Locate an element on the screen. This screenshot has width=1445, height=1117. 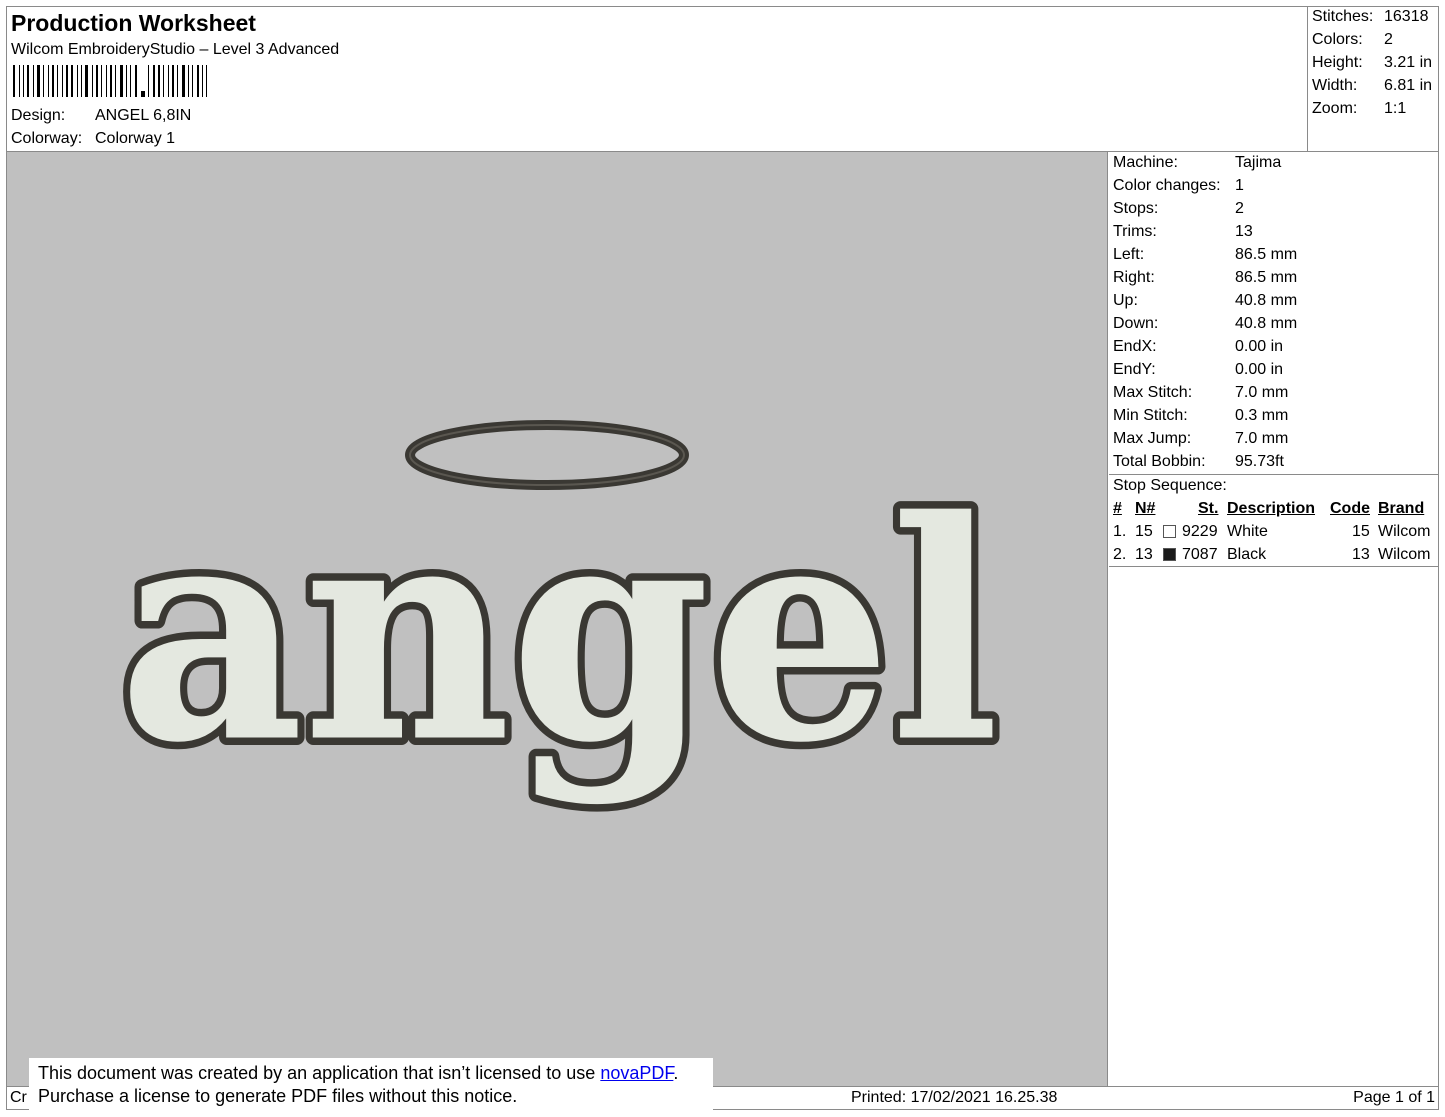
barcode is located at coordinates (110, 81).